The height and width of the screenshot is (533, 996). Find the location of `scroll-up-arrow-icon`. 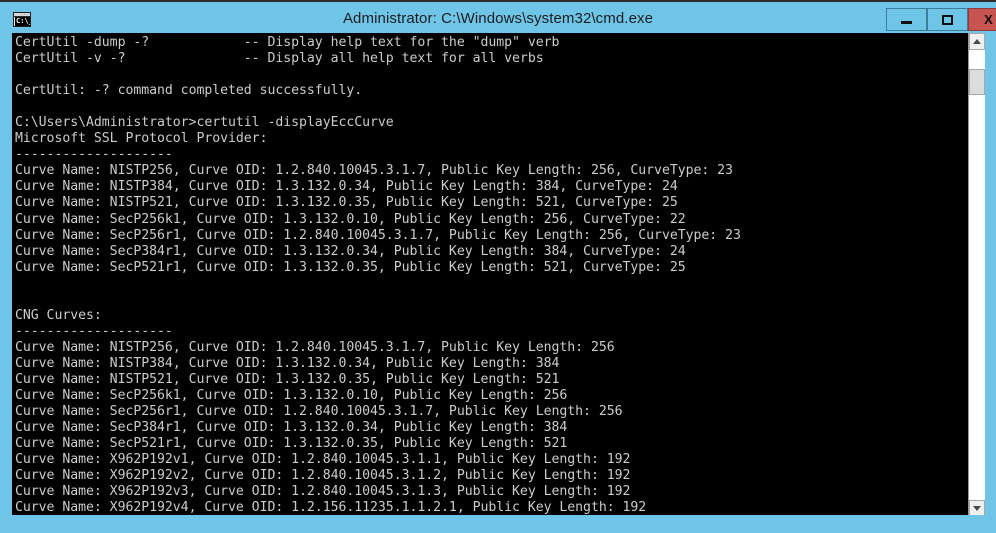

scroll-up-arrow-icon is located at coordinates (977, 41).